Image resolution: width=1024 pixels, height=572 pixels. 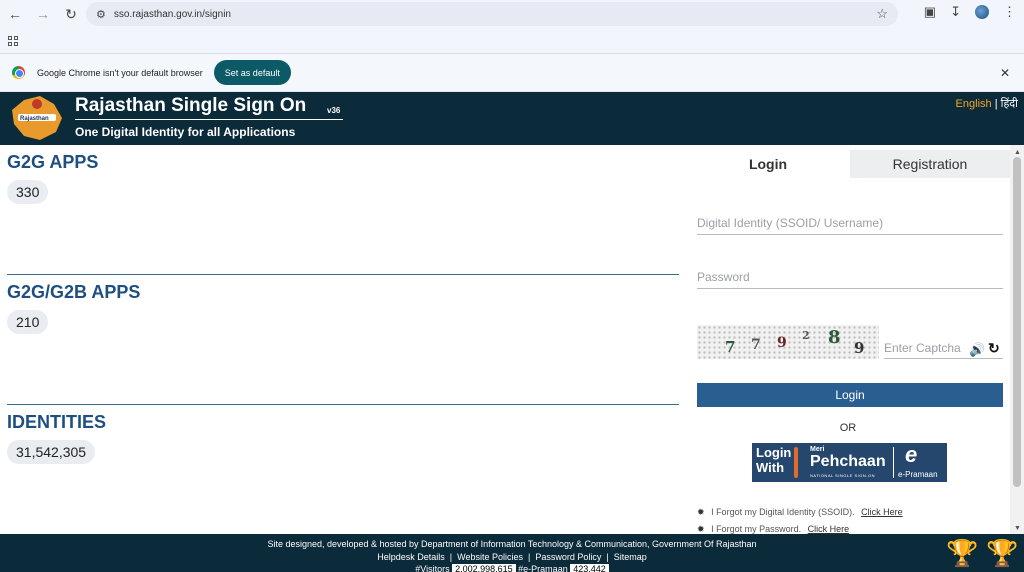 I want to click on stat-value-g2g: 330, so click(x=28, y=192).